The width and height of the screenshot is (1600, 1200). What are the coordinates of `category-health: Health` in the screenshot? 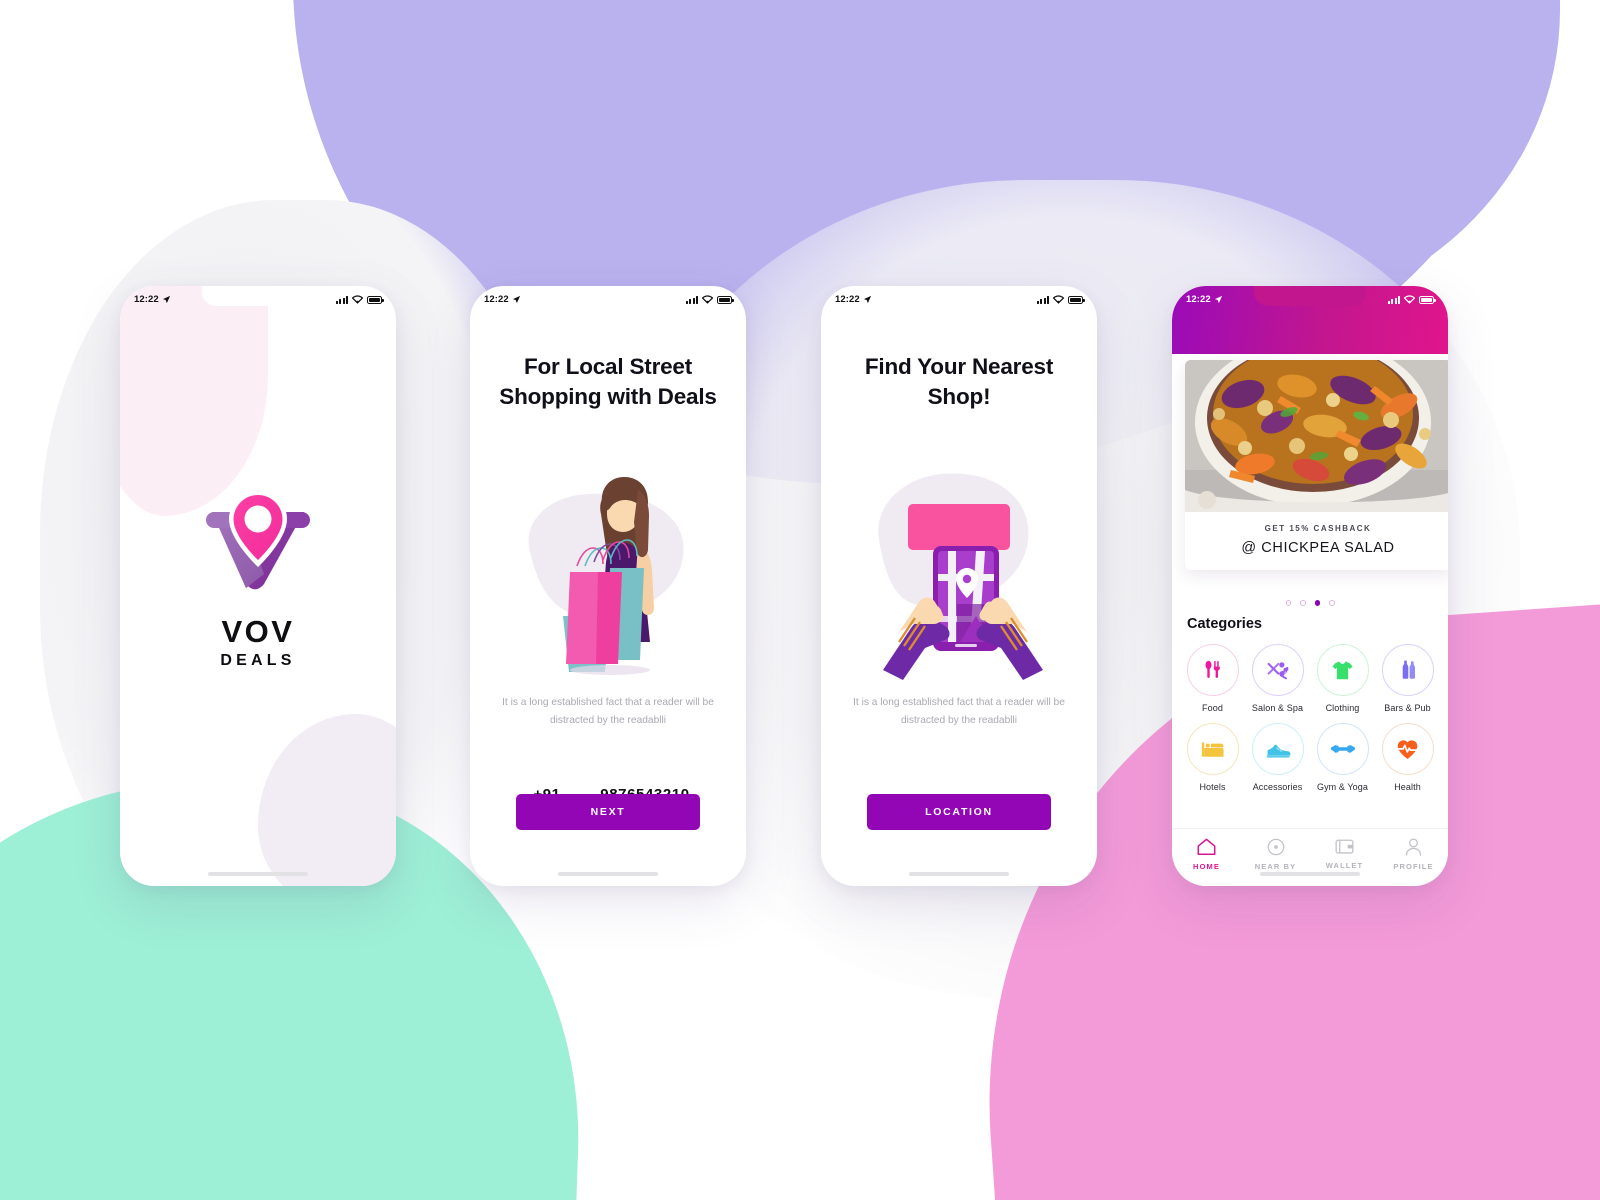 It's located at (1407, 757).